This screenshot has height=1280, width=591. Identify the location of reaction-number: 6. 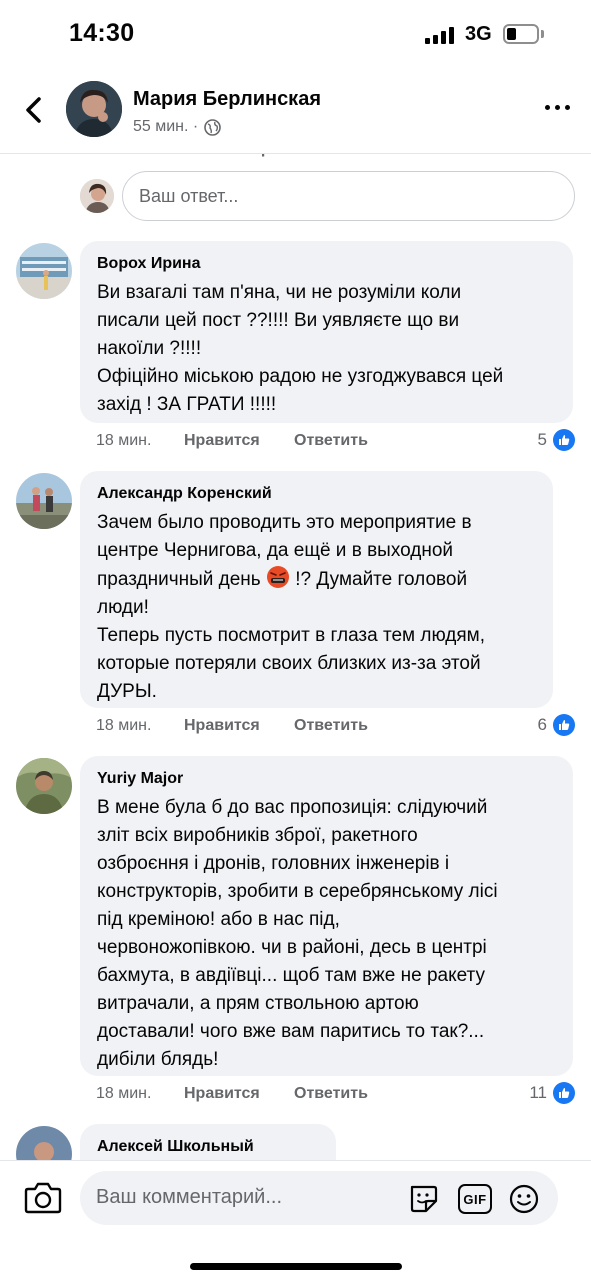
(542, 724).